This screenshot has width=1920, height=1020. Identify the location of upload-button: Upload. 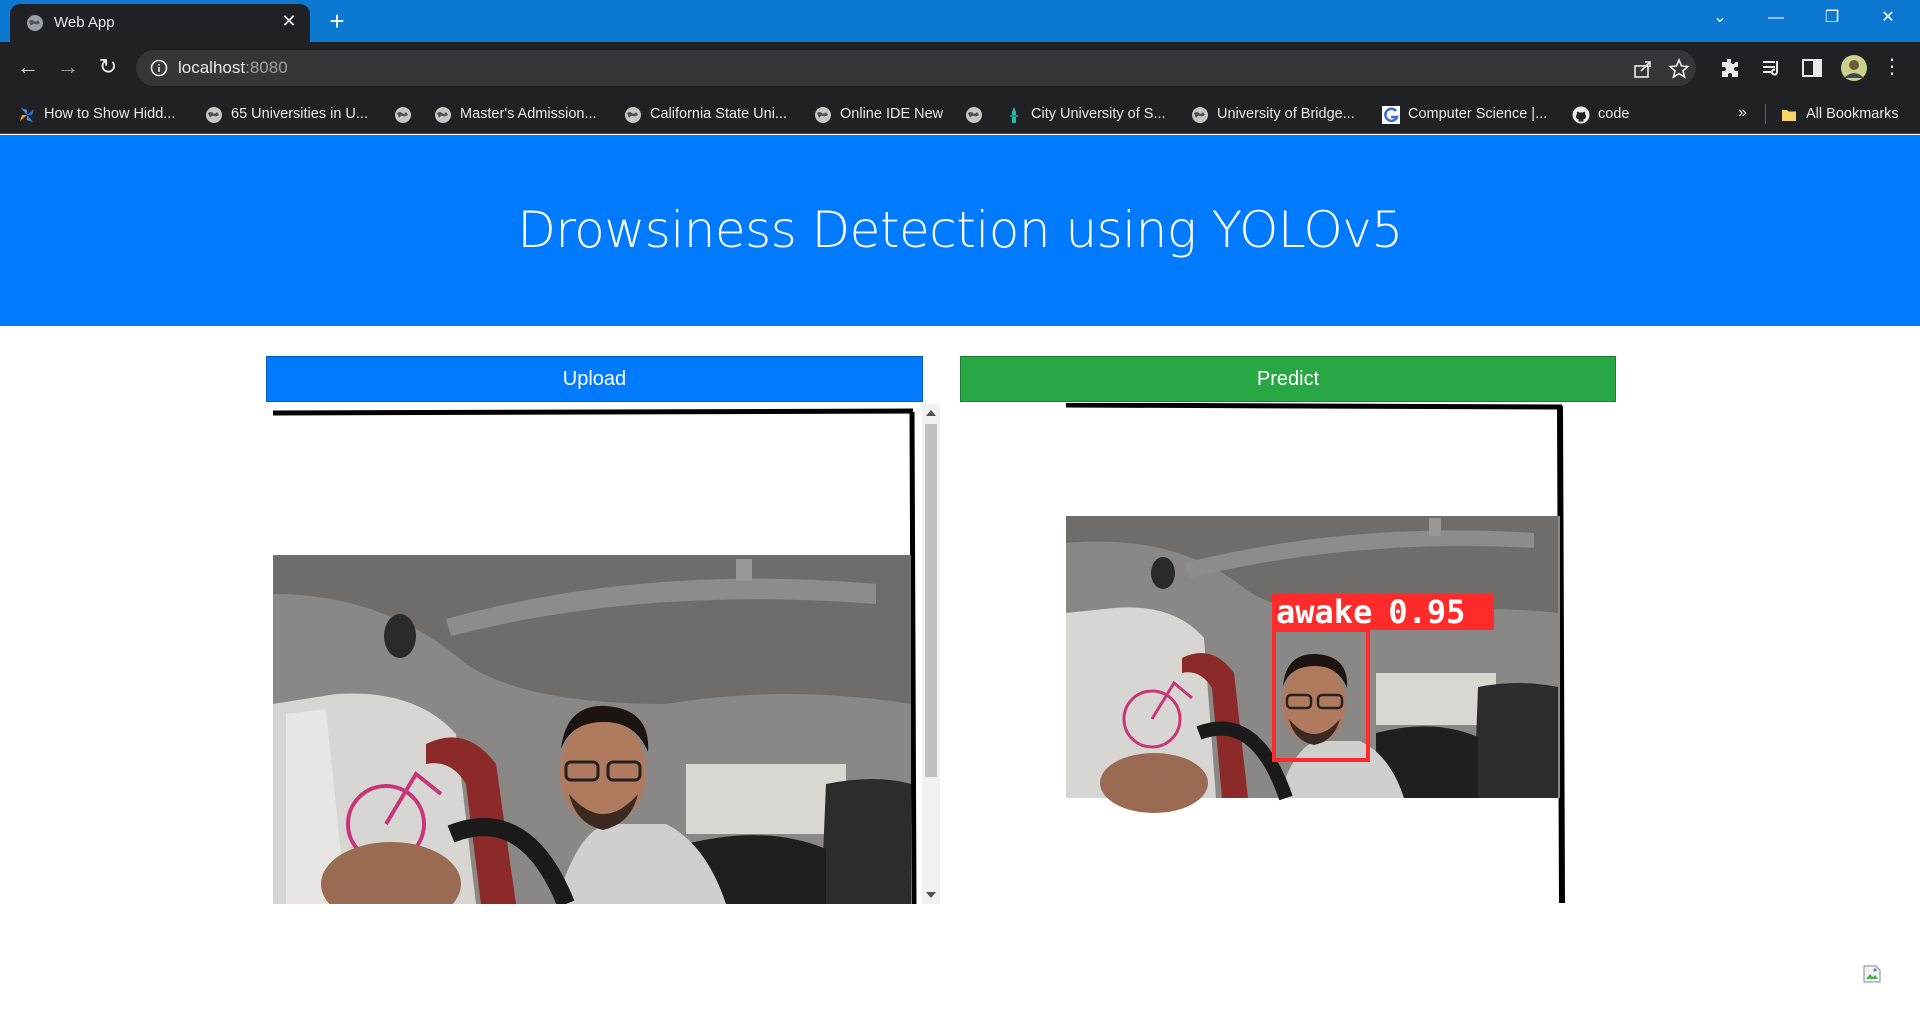
(594, 379).